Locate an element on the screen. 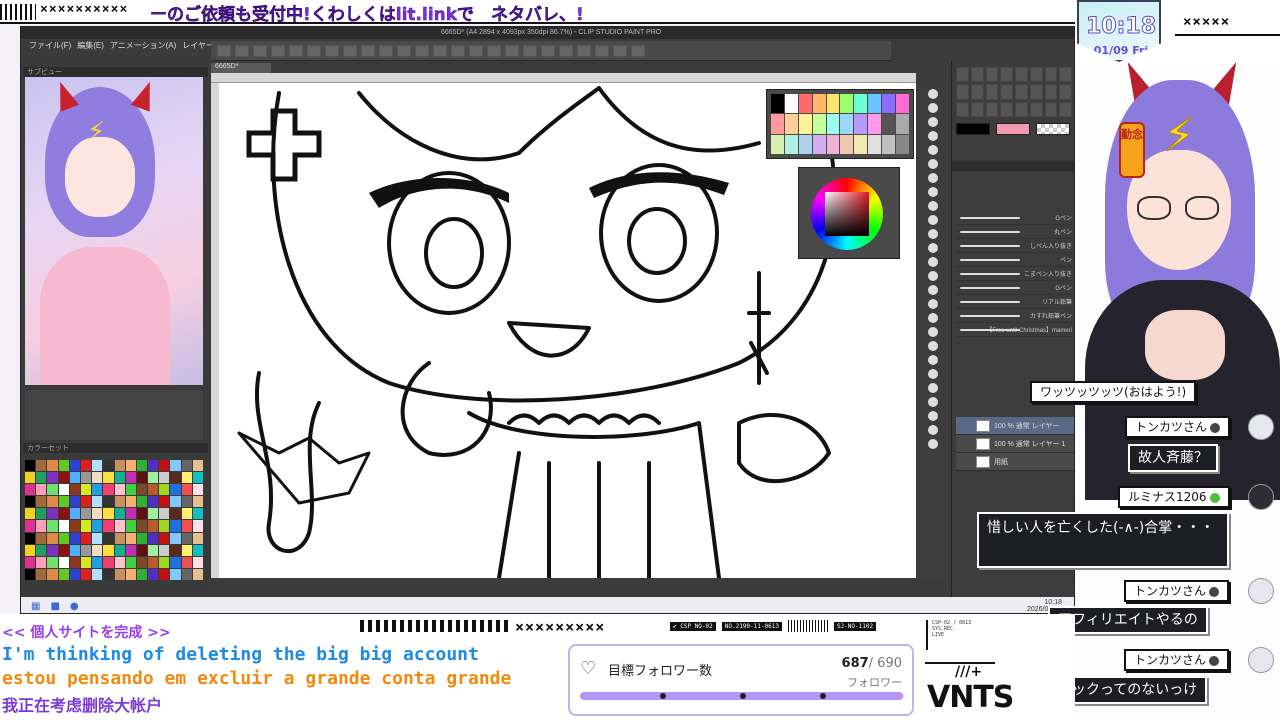  color-wheel is located at coordinates (847, 214).